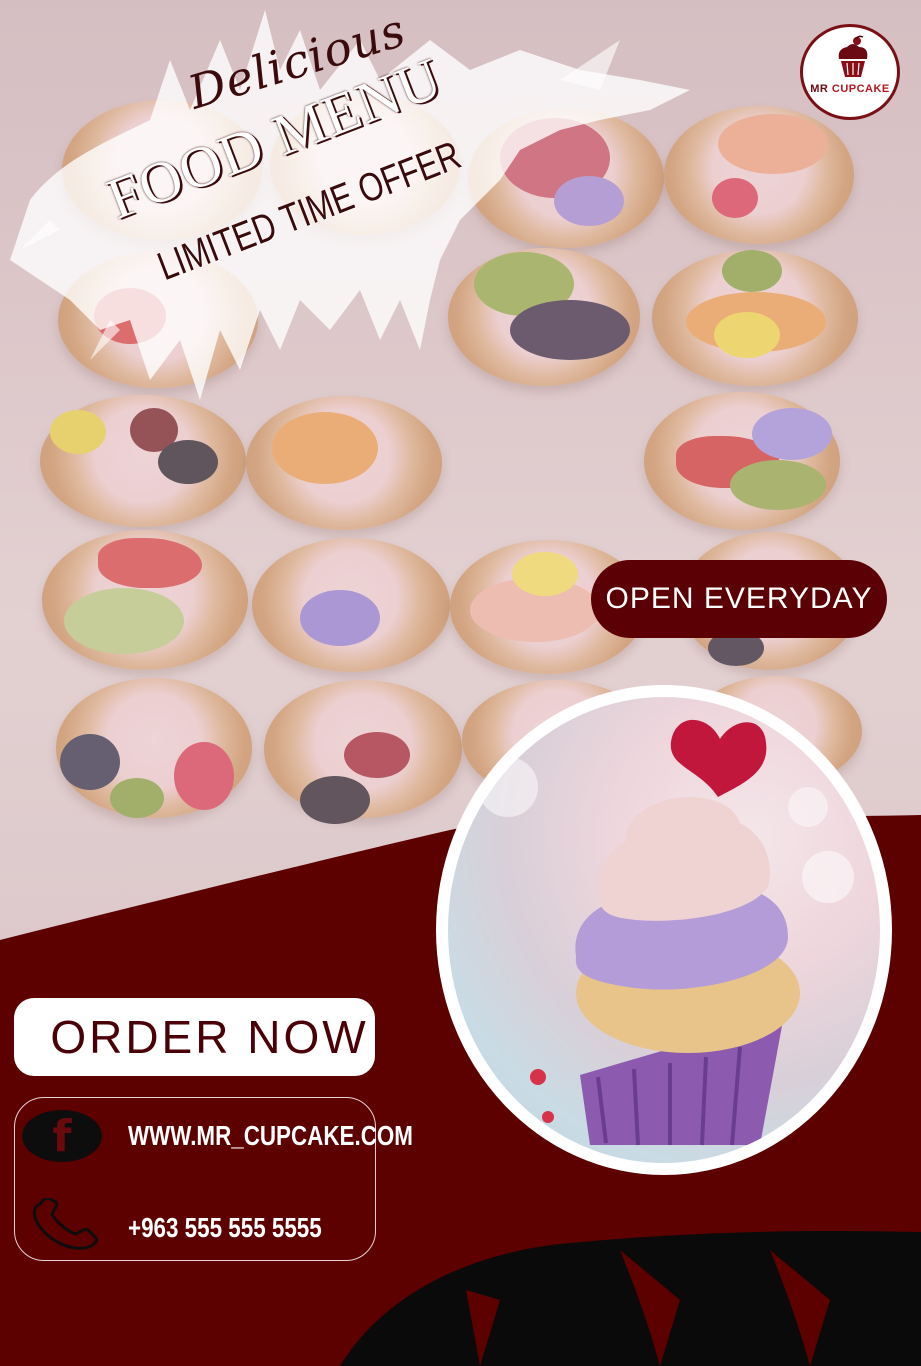  I want to click on open-everyday-badge: OPEN EVERYDAY, so click(739, 599).